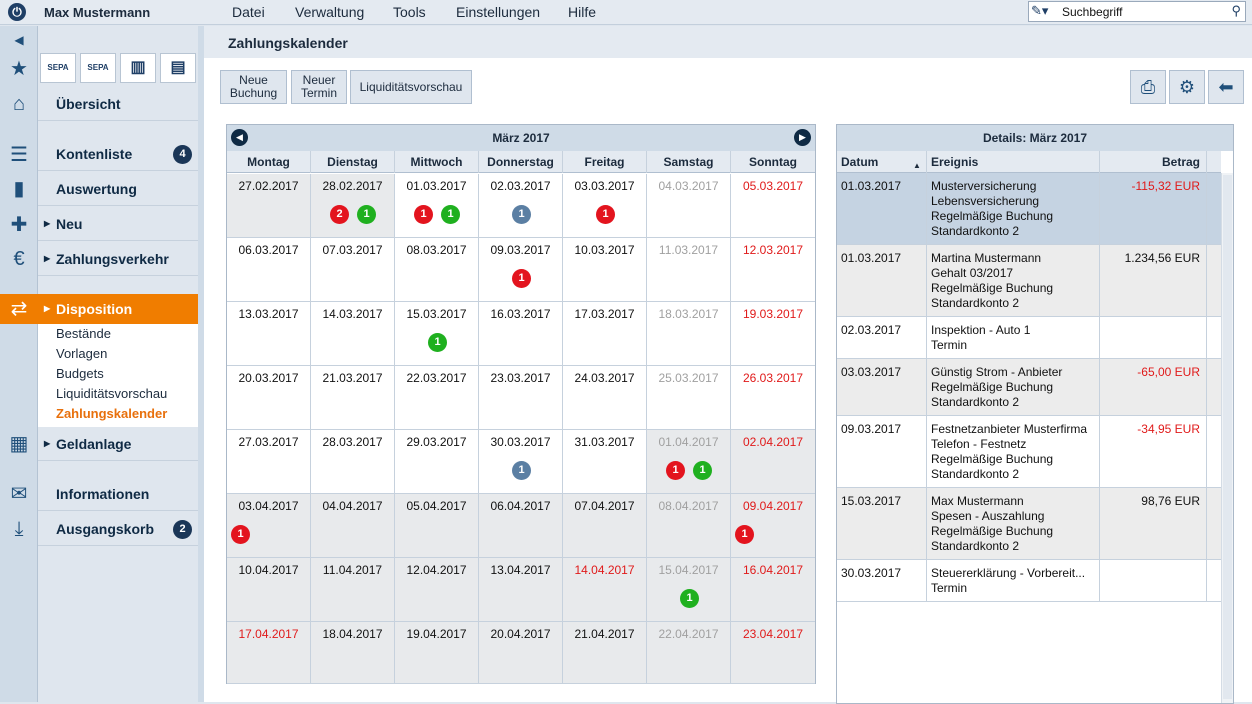 The height and width of the screenshot is (704, 1252). Describe the element at coordinates (409, 12) in the screenshot. I see `menu-tools: Tools` at that location.